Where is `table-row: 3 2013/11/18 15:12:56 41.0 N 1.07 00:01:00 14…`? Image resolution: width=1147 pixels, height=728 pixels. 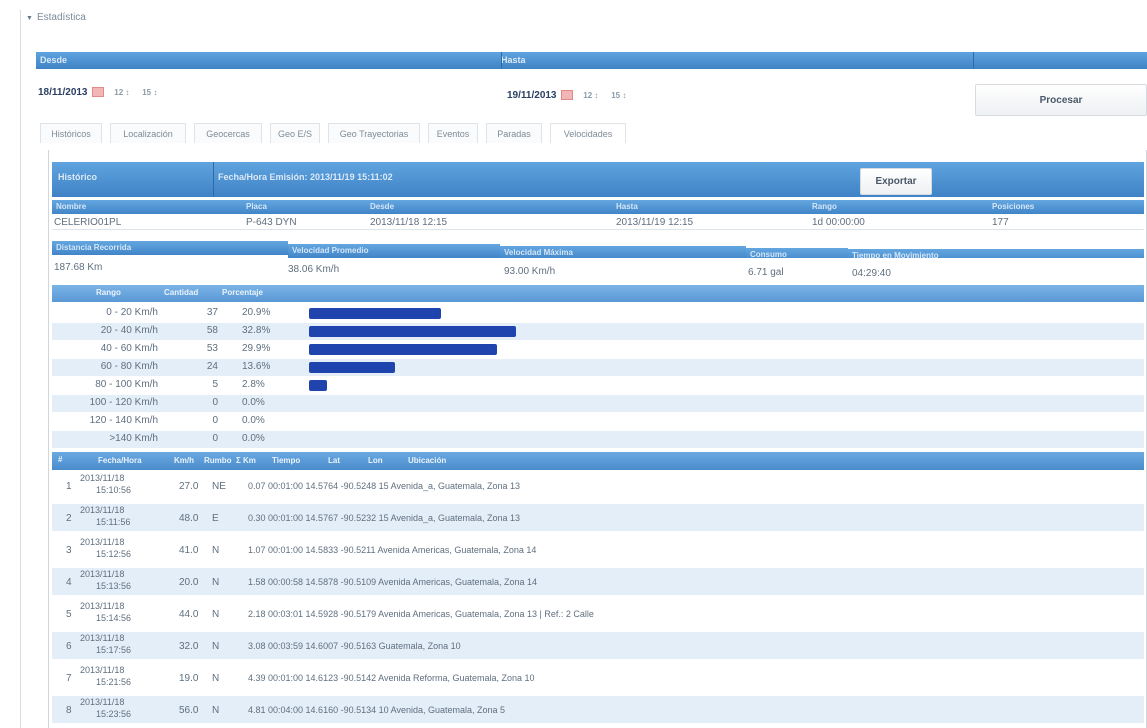 table-row: 3 2013/11/18 15:12:56 41.0 N 1.07 00:01:00 14… is located at coordinates (598, 549).